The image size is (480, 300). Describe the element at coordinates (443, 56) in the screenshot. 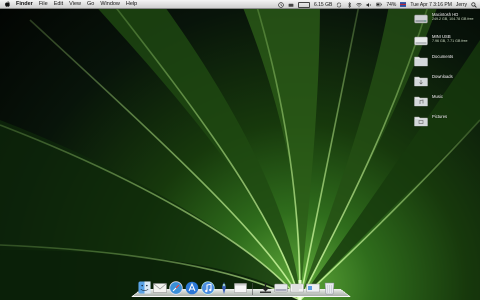

I see `desktop-icon-label: Documents` at that location.